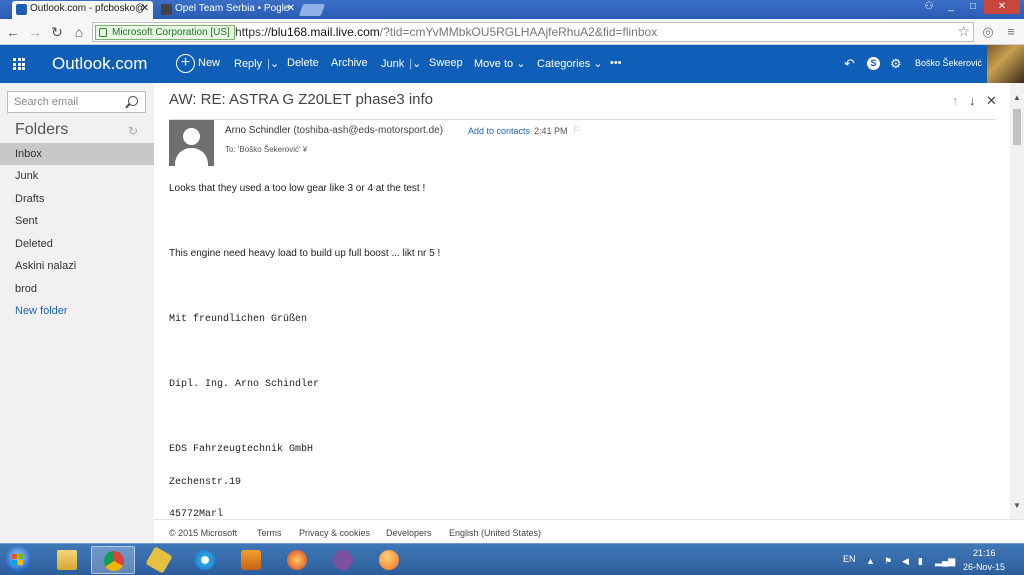 This screenshot has height=575, width=1024. I want to click on gear-icon: ⚙, so click(896, 64).